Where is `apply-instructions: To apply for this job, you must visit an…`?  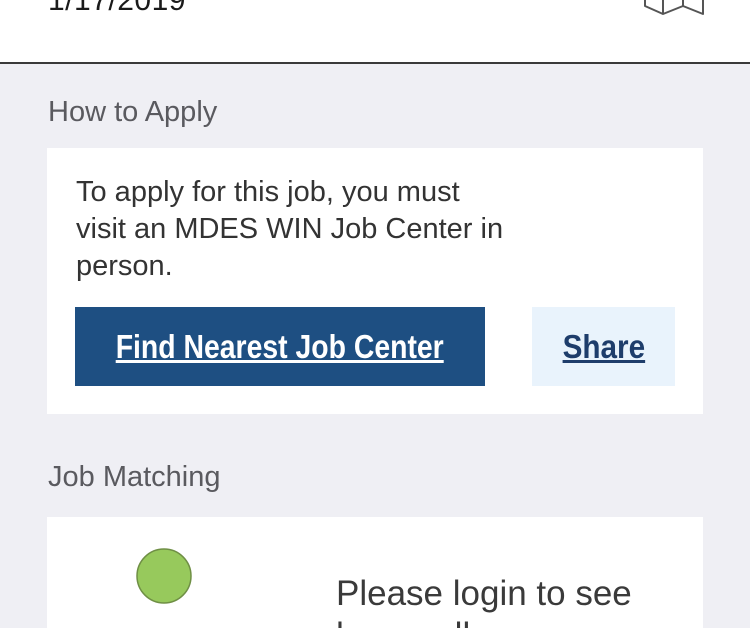 apply-instructions: To apply for this job, you must visit an… is located at coordinates (290, 229).